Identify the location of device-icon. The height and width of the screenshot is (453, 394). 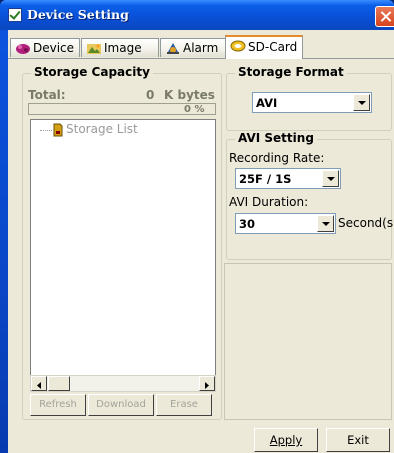
(23, 49).